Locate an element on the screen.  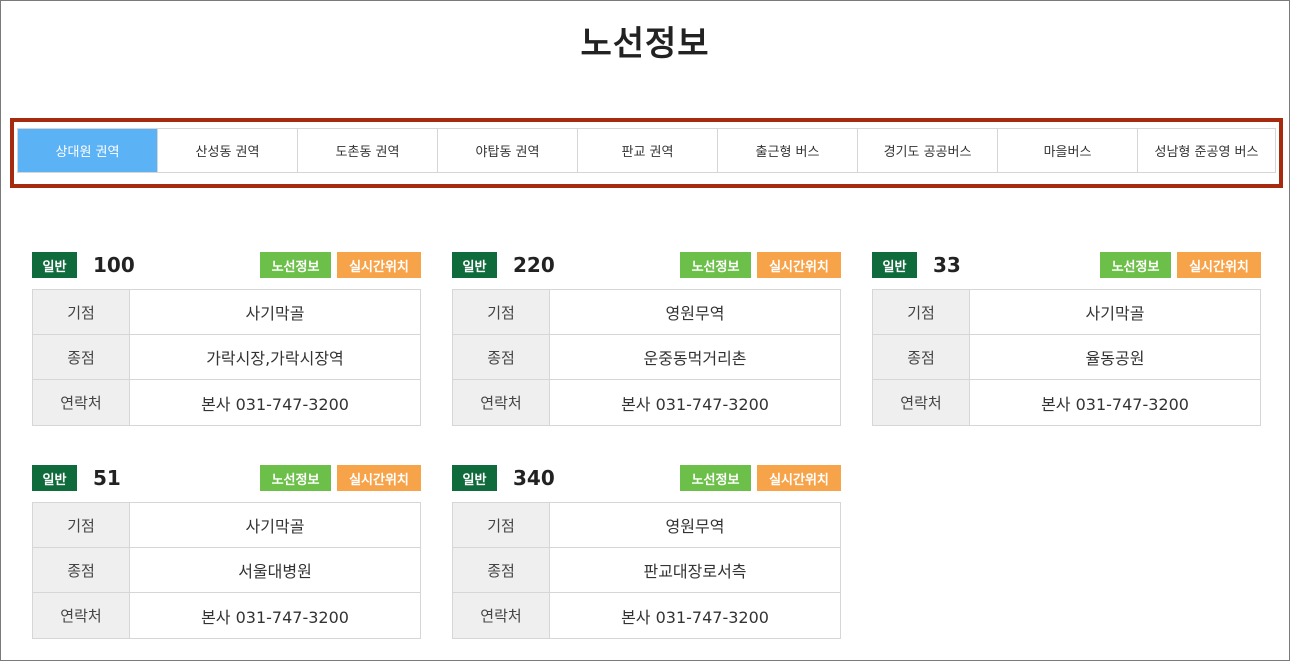
route-number: 100 is located at coordinates (114, 265).